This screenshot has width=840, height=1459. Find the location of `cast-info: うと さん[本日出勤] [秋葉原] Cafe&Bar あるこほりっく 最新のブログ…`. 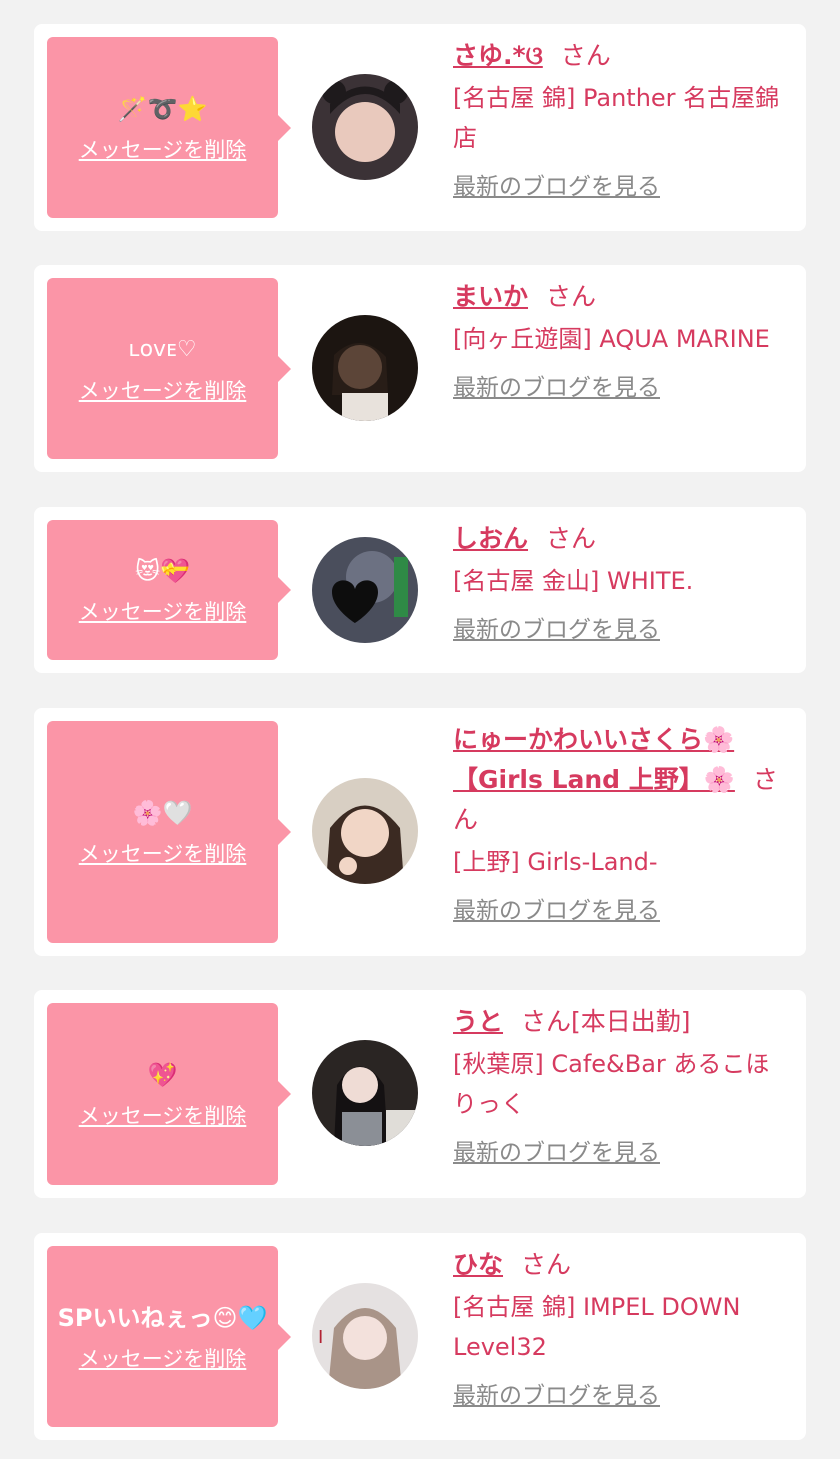

cast-info: うと さん[本日出勤] [秋葉原] Cafe&Bar あるこほりっく 最新のブログ… is located at coordinates (623, 1085).